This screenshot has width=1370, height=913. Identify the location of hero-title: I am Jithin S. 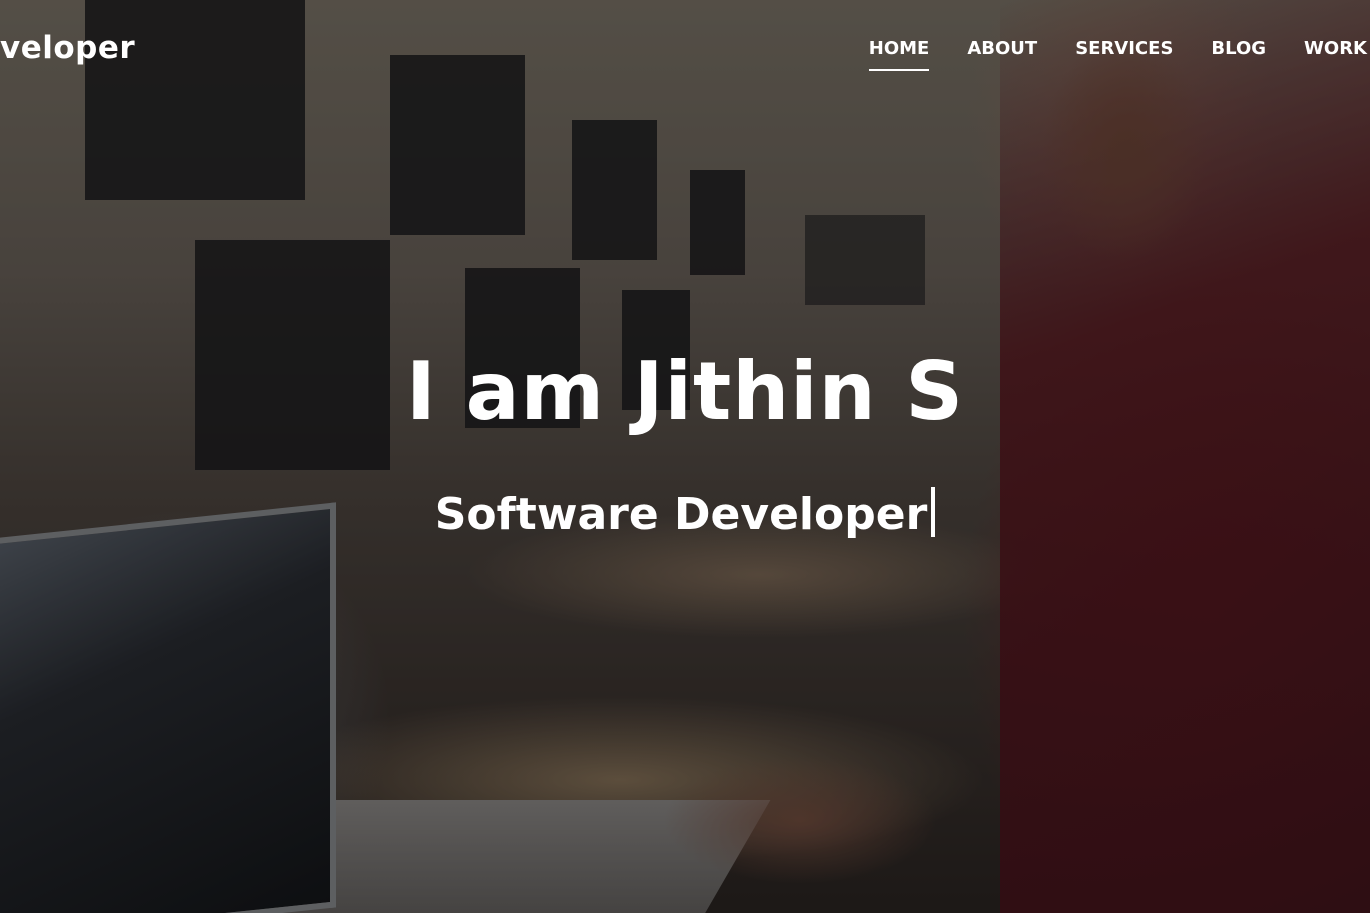
(685, 391).